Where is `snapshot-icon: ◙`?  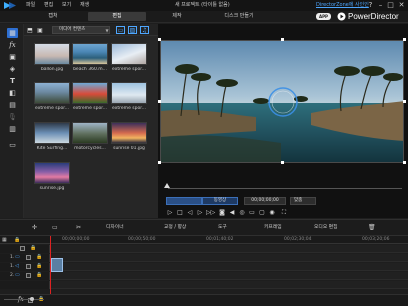 snapshot-icon: ◙ is located at coordinates (222, 212).